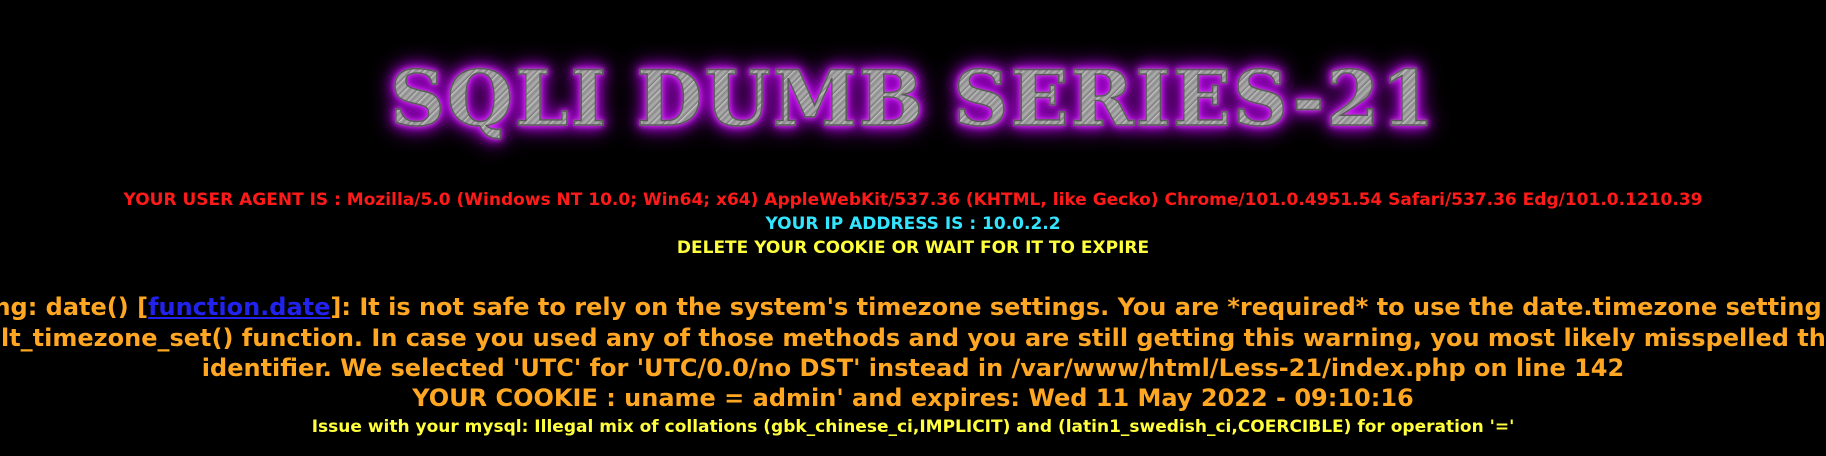 This screenshot has height=456, width=1826. What do you see at coordinates (239, 307) in the screenshot?
I see `function-date-link: function.date` at bounding box center [239, 307].